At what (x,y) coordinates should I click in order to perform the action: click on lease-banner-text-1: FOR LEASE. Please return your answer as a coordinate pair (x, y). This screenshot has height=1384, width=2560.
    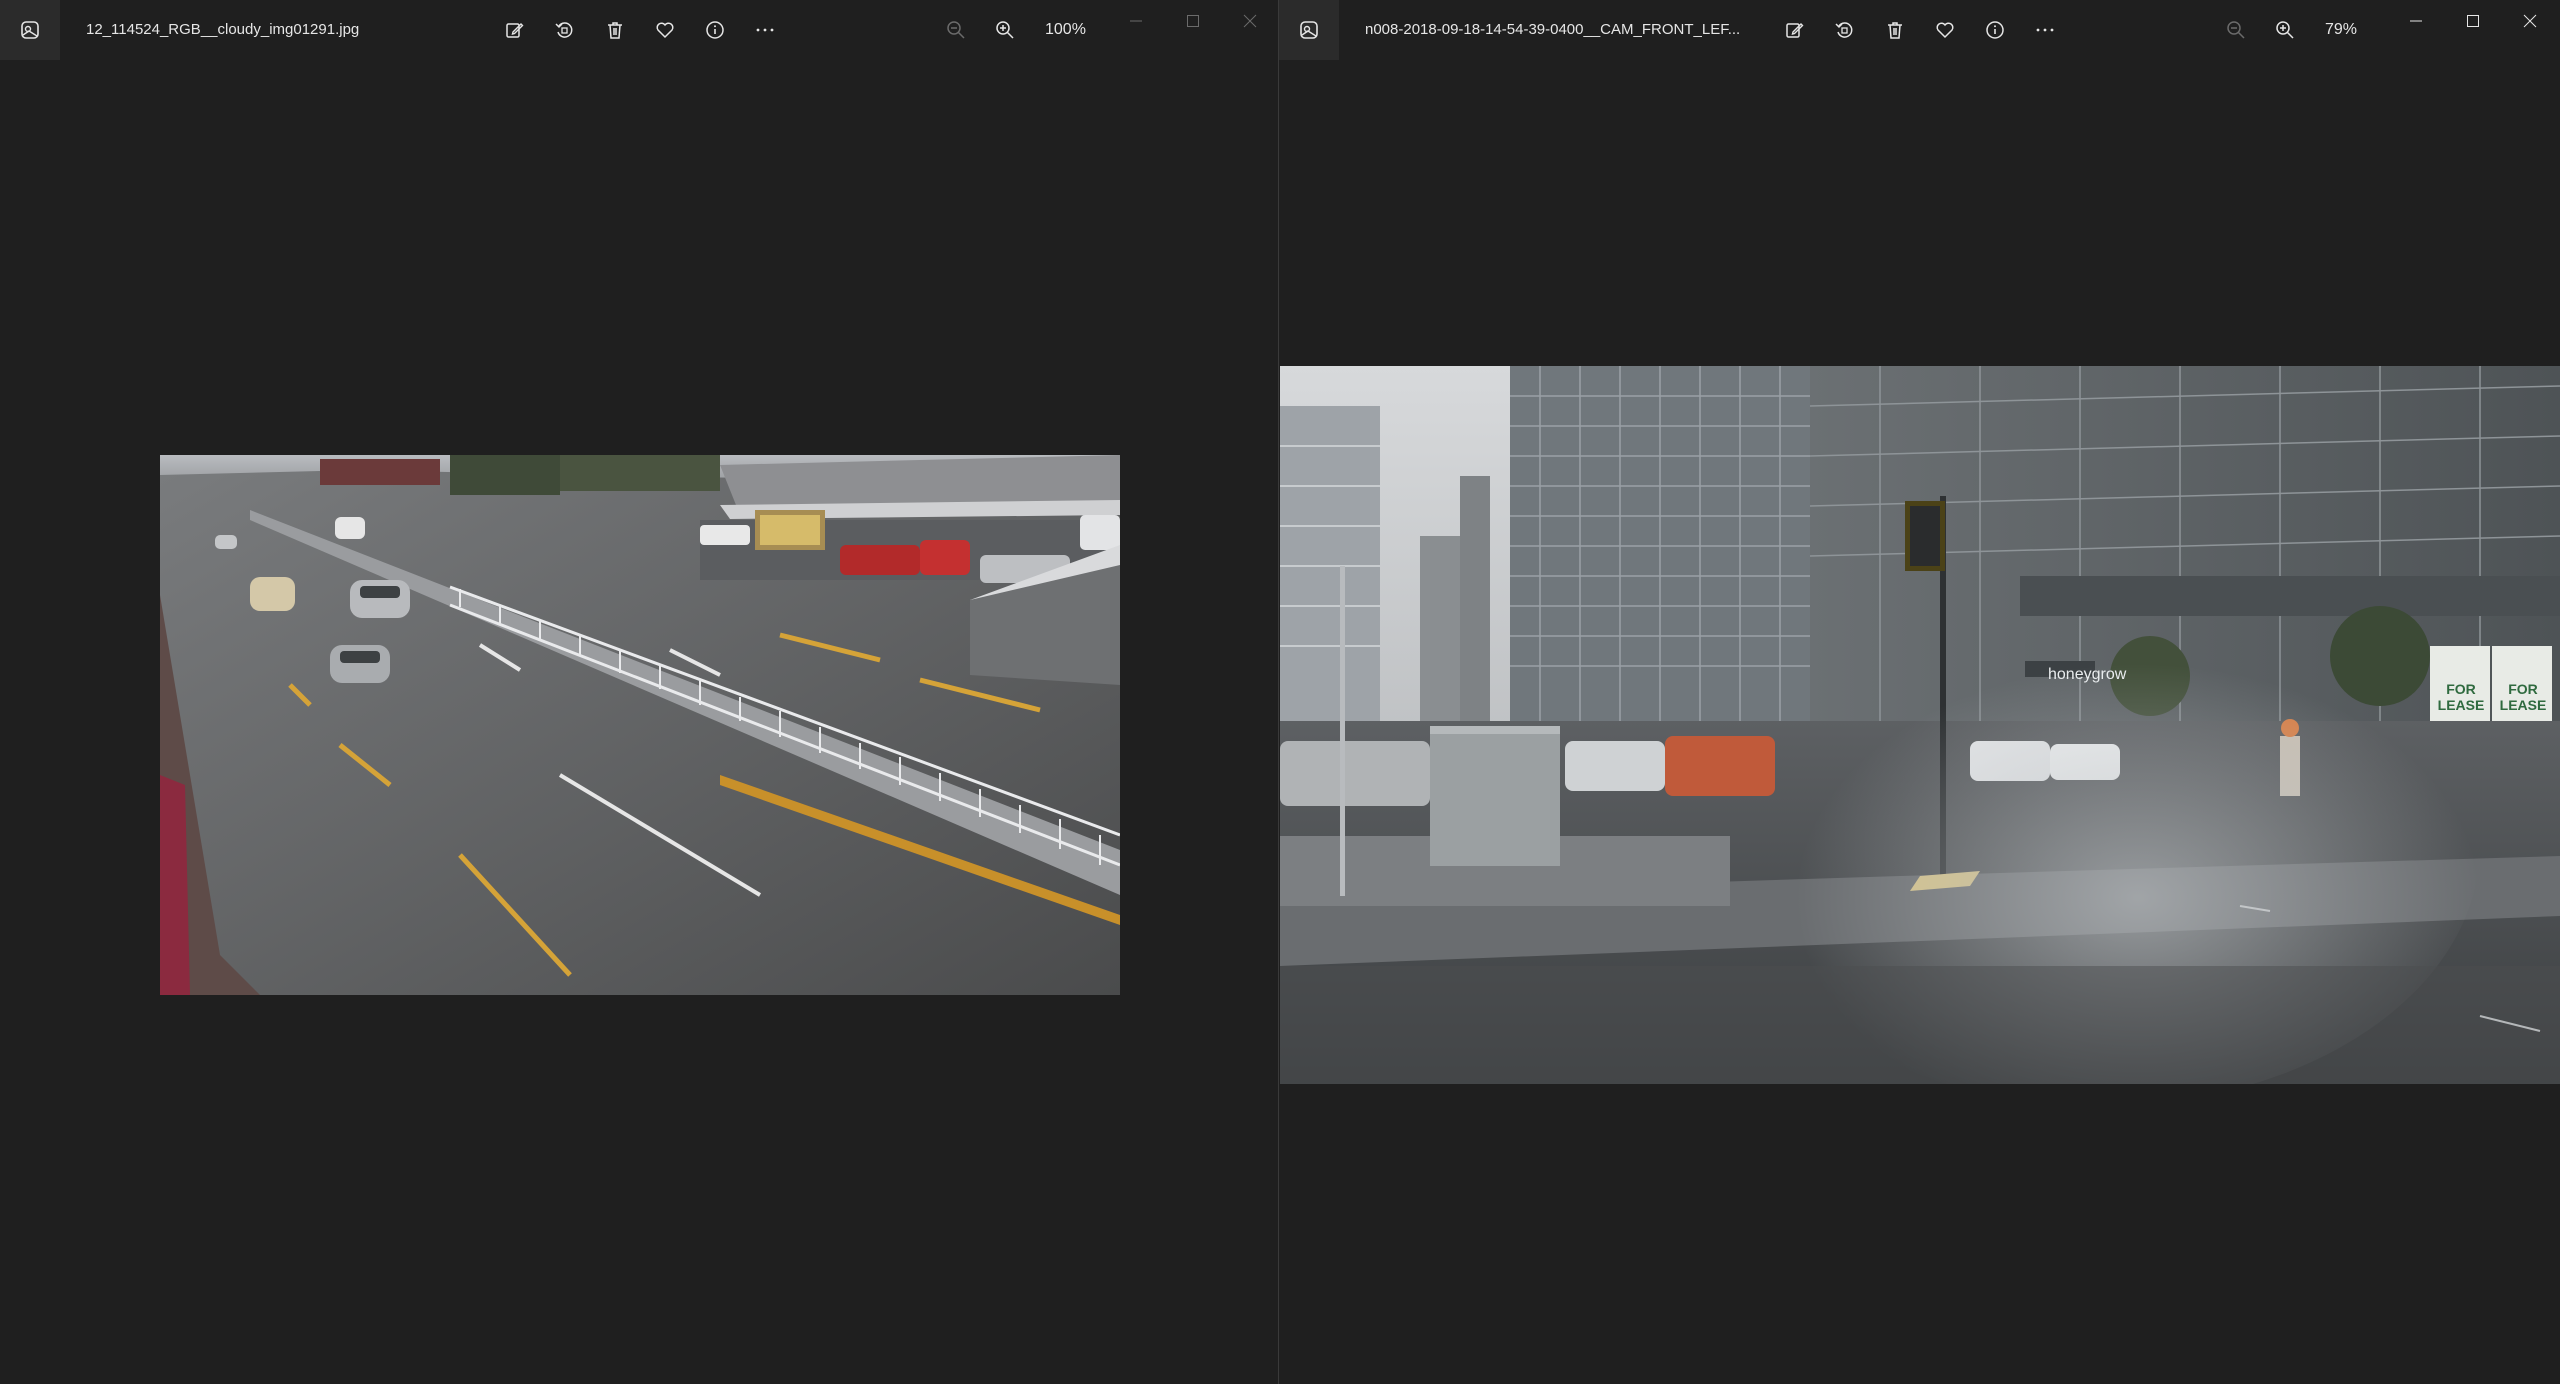
    Looking at the image, I should click on (2461, 697).